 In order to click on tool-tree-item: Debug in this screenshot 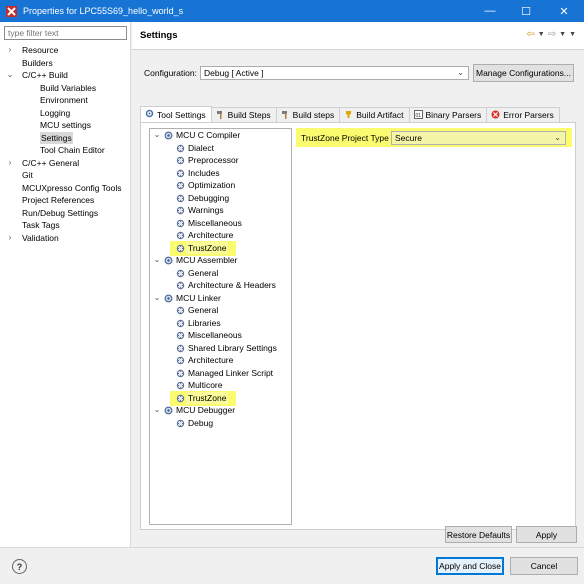, I will do `click(220, 423)`.